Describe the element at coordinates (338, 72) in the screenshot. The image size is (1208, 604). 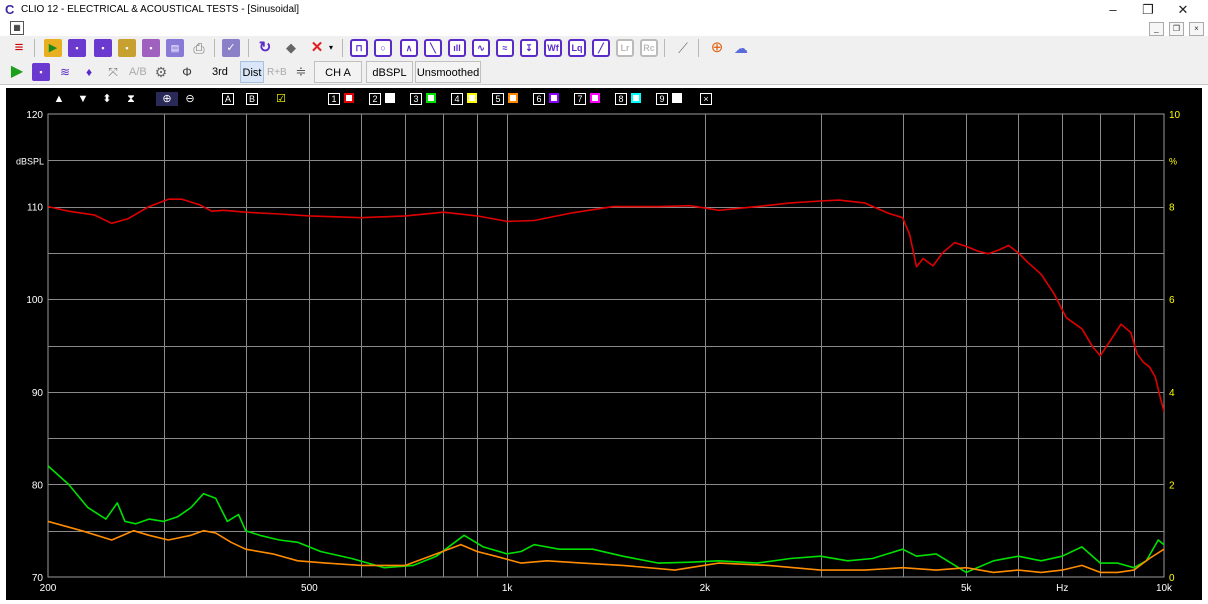
I see `channel-select: CH A` at that location.